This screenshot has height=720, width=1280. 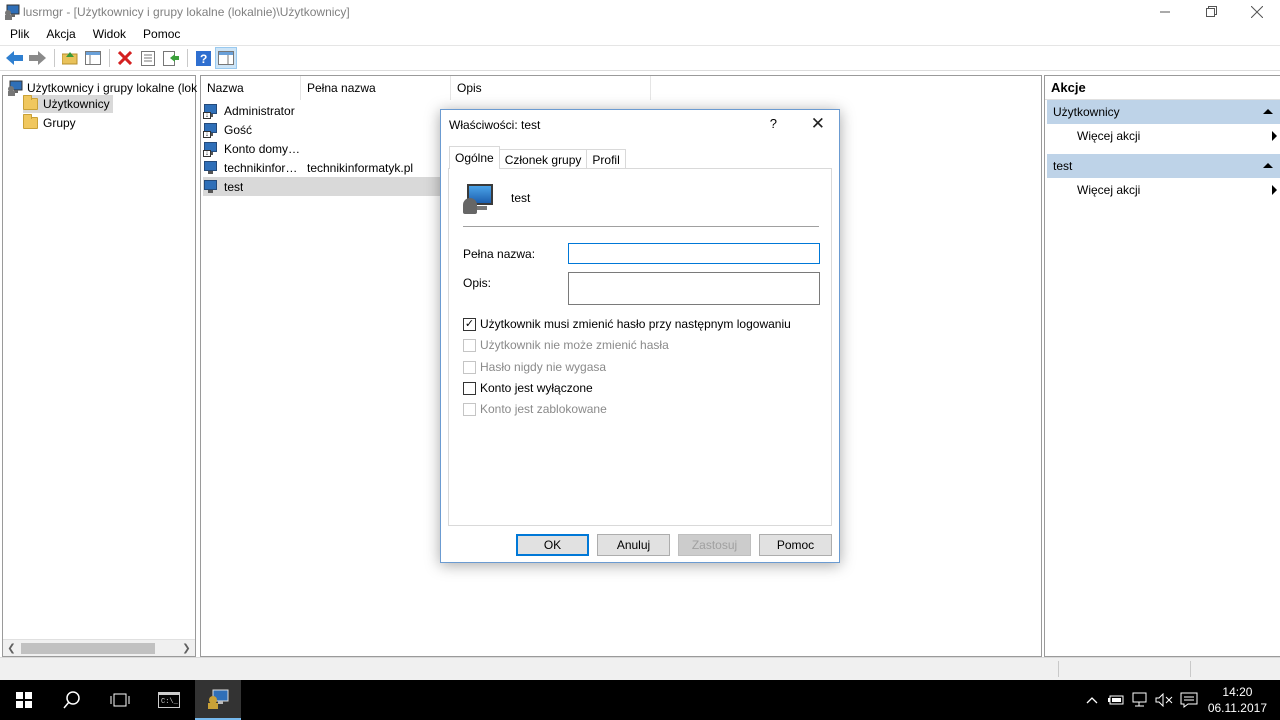 I want to click on export-icon, so click(x=171, y=58).